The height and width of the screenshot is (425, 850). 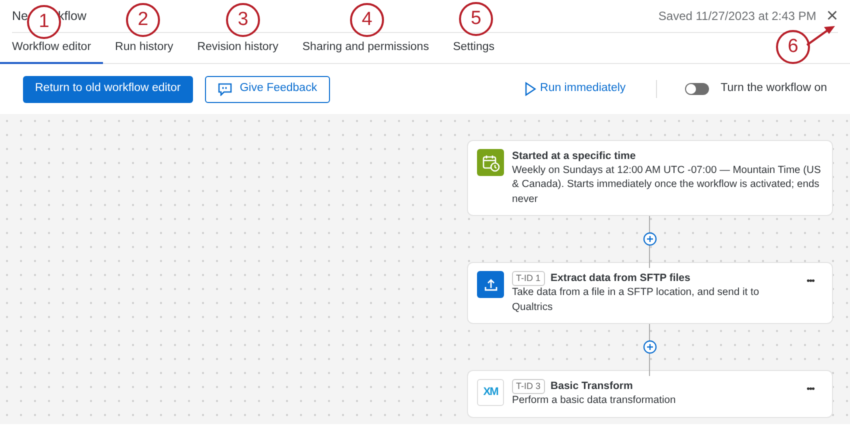 What do you see at coordinates (143, 20) in the screenshot?
I see `callout-marker: 2` at bounding box center [143, 20].